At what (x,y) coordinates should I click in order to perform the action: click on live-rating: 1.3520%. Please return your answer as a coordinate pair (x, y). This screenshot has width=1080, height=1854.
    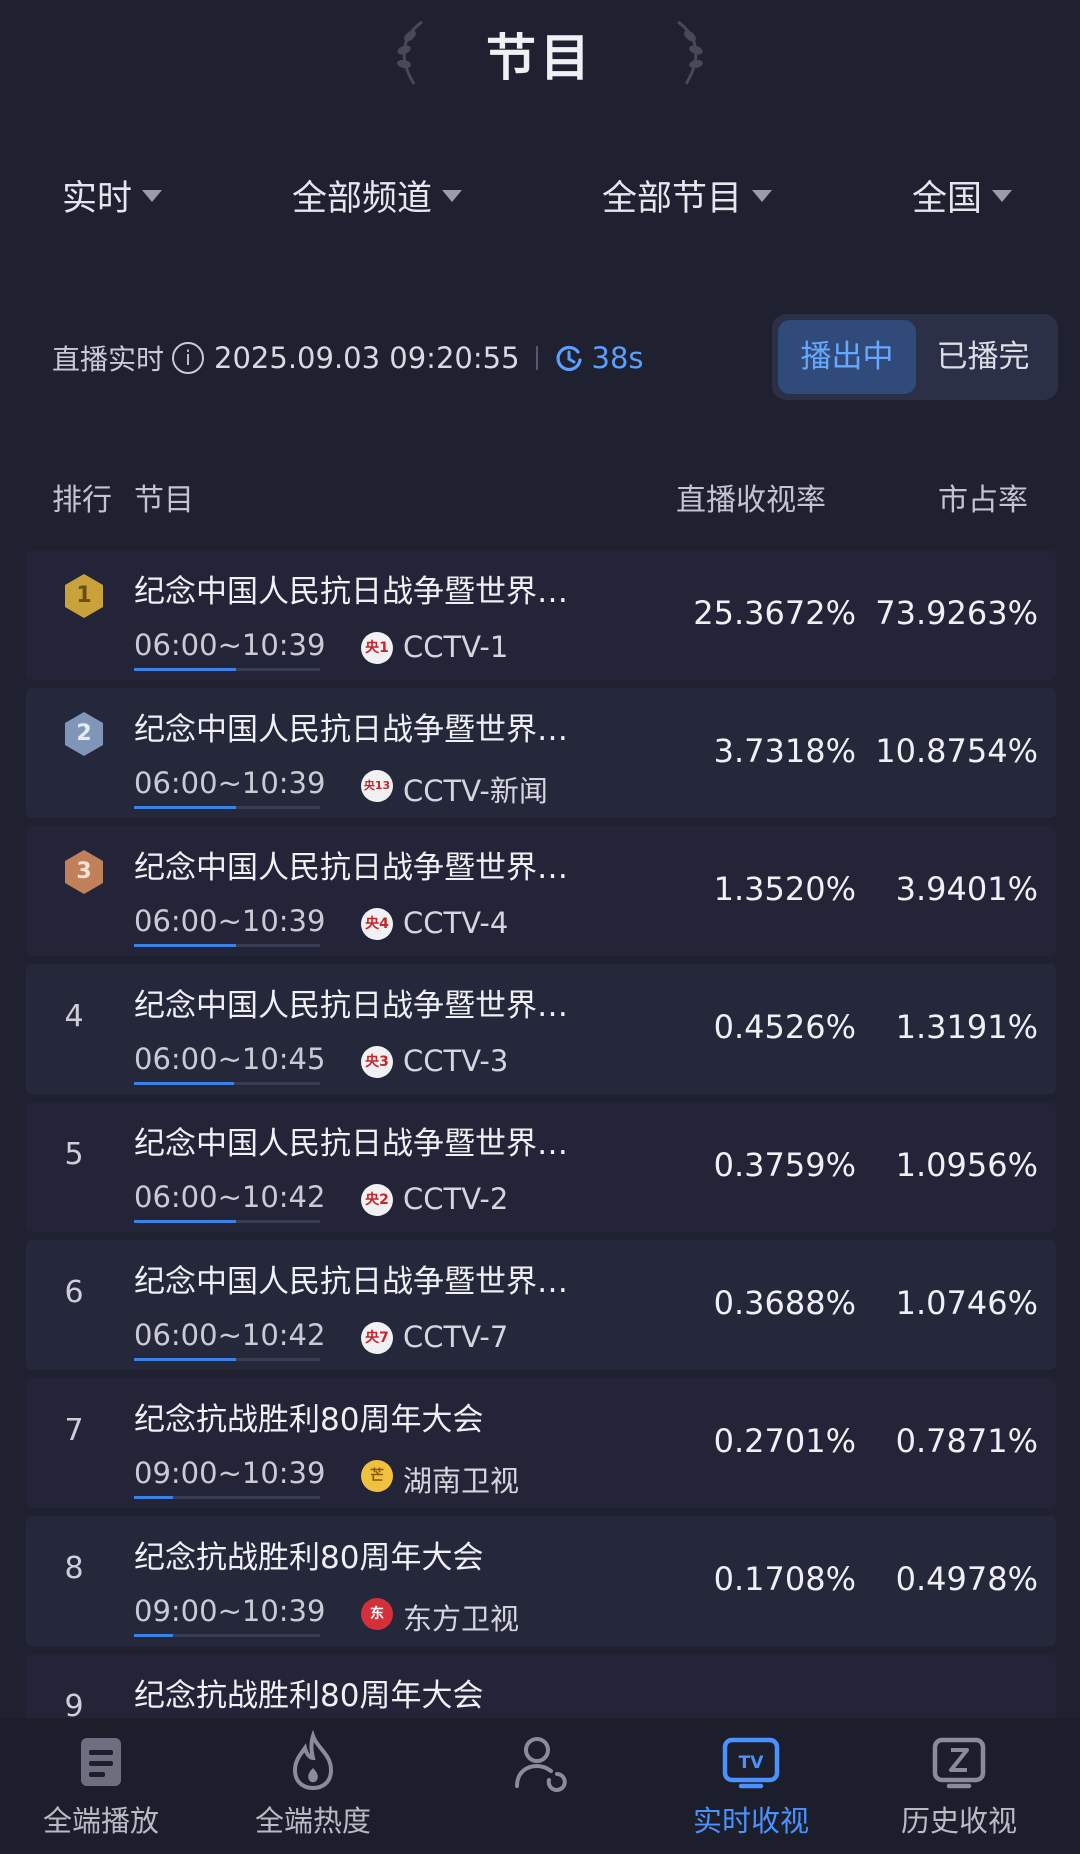
    Looking at the image, I should click on (784, 889).